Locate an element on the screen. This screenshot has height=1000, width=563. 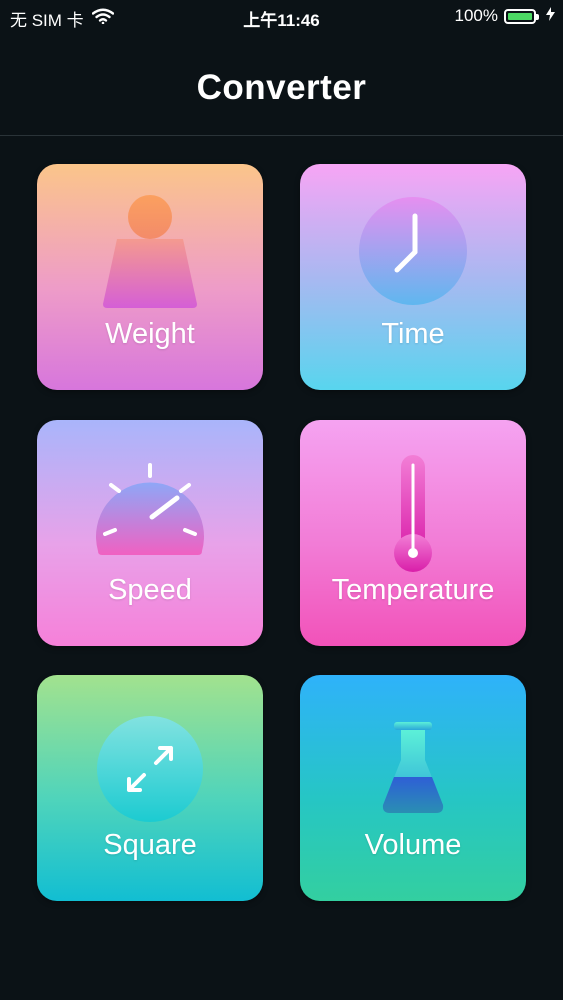
thermometer-icon is located at coordinates (413, 513).